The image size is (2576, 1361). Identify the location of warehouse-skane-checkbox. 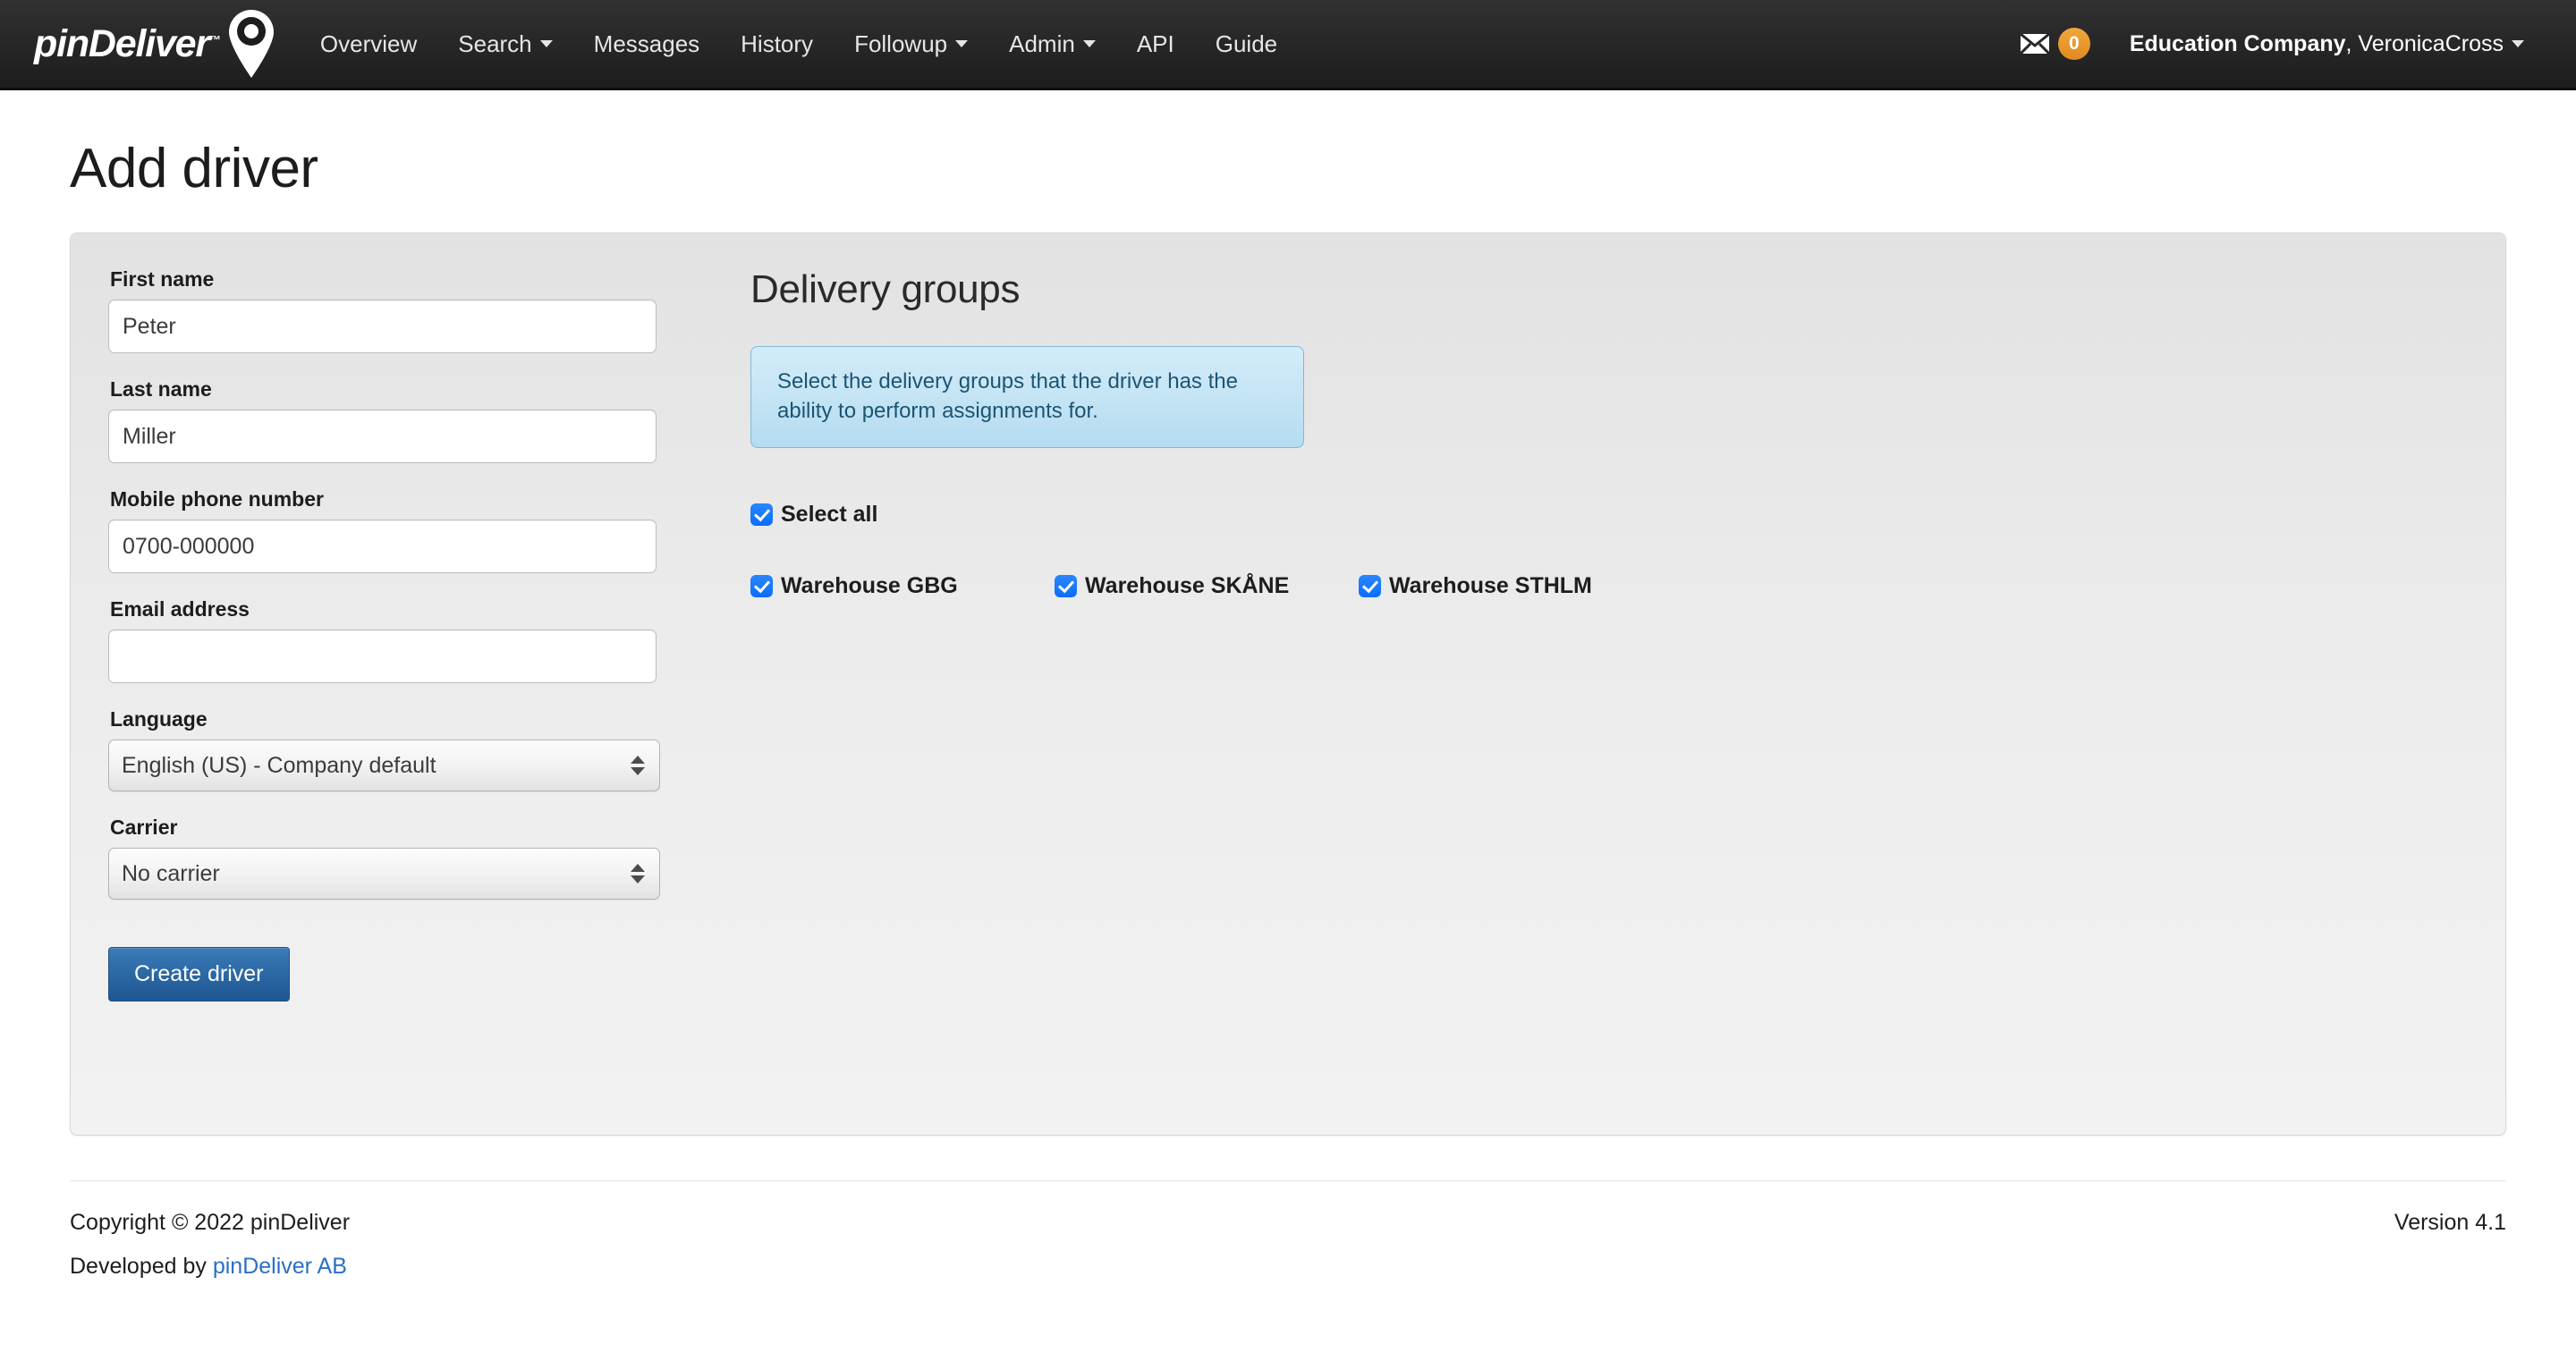
(1066, 586).